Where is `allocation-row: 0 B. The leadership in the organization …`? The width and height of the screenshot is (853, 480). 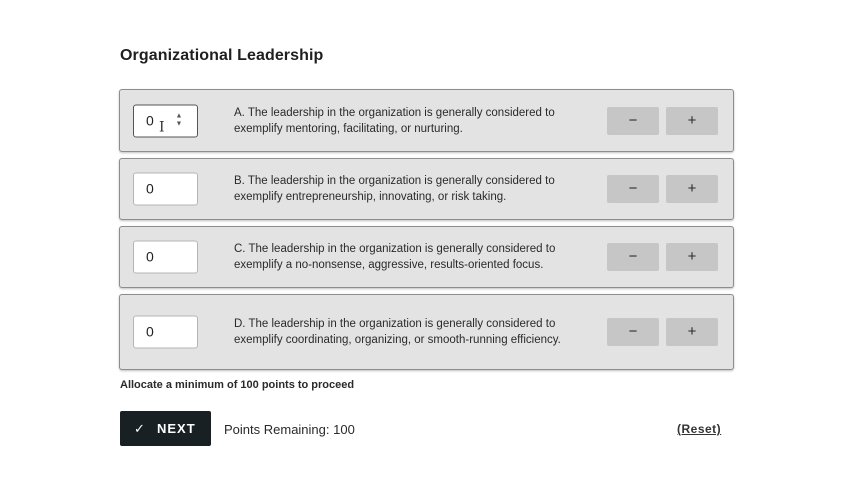
allocation-row: 0 B. The leadership in the organization … is located at coordinates (426, 189).